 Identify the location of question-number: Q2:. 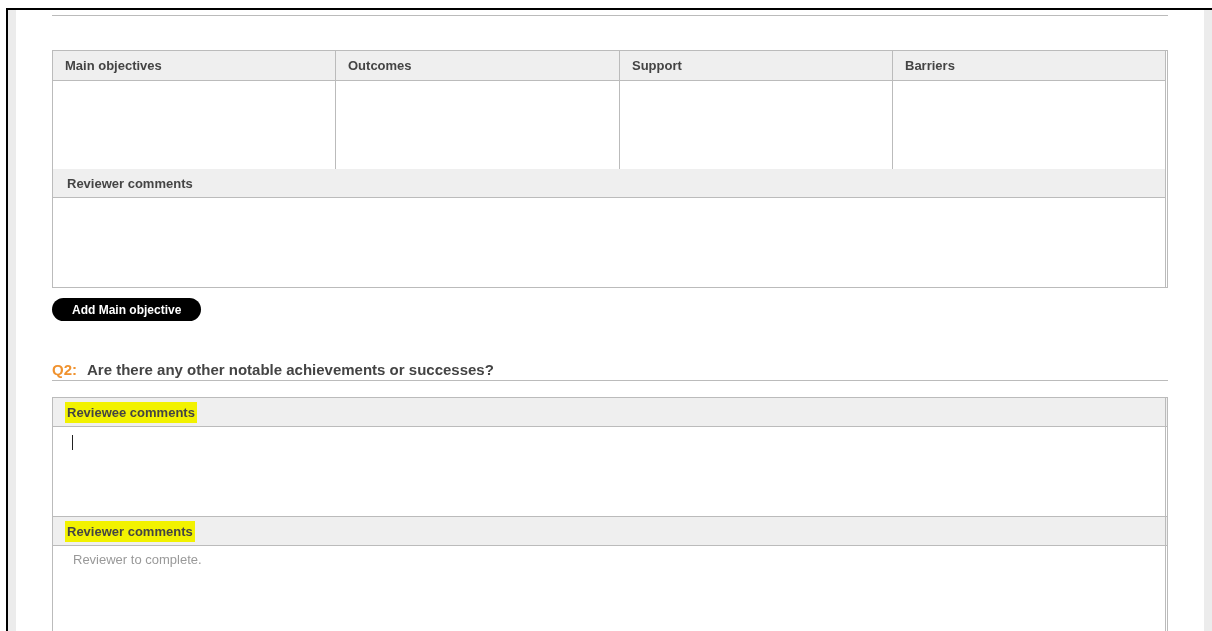
(64, 369).